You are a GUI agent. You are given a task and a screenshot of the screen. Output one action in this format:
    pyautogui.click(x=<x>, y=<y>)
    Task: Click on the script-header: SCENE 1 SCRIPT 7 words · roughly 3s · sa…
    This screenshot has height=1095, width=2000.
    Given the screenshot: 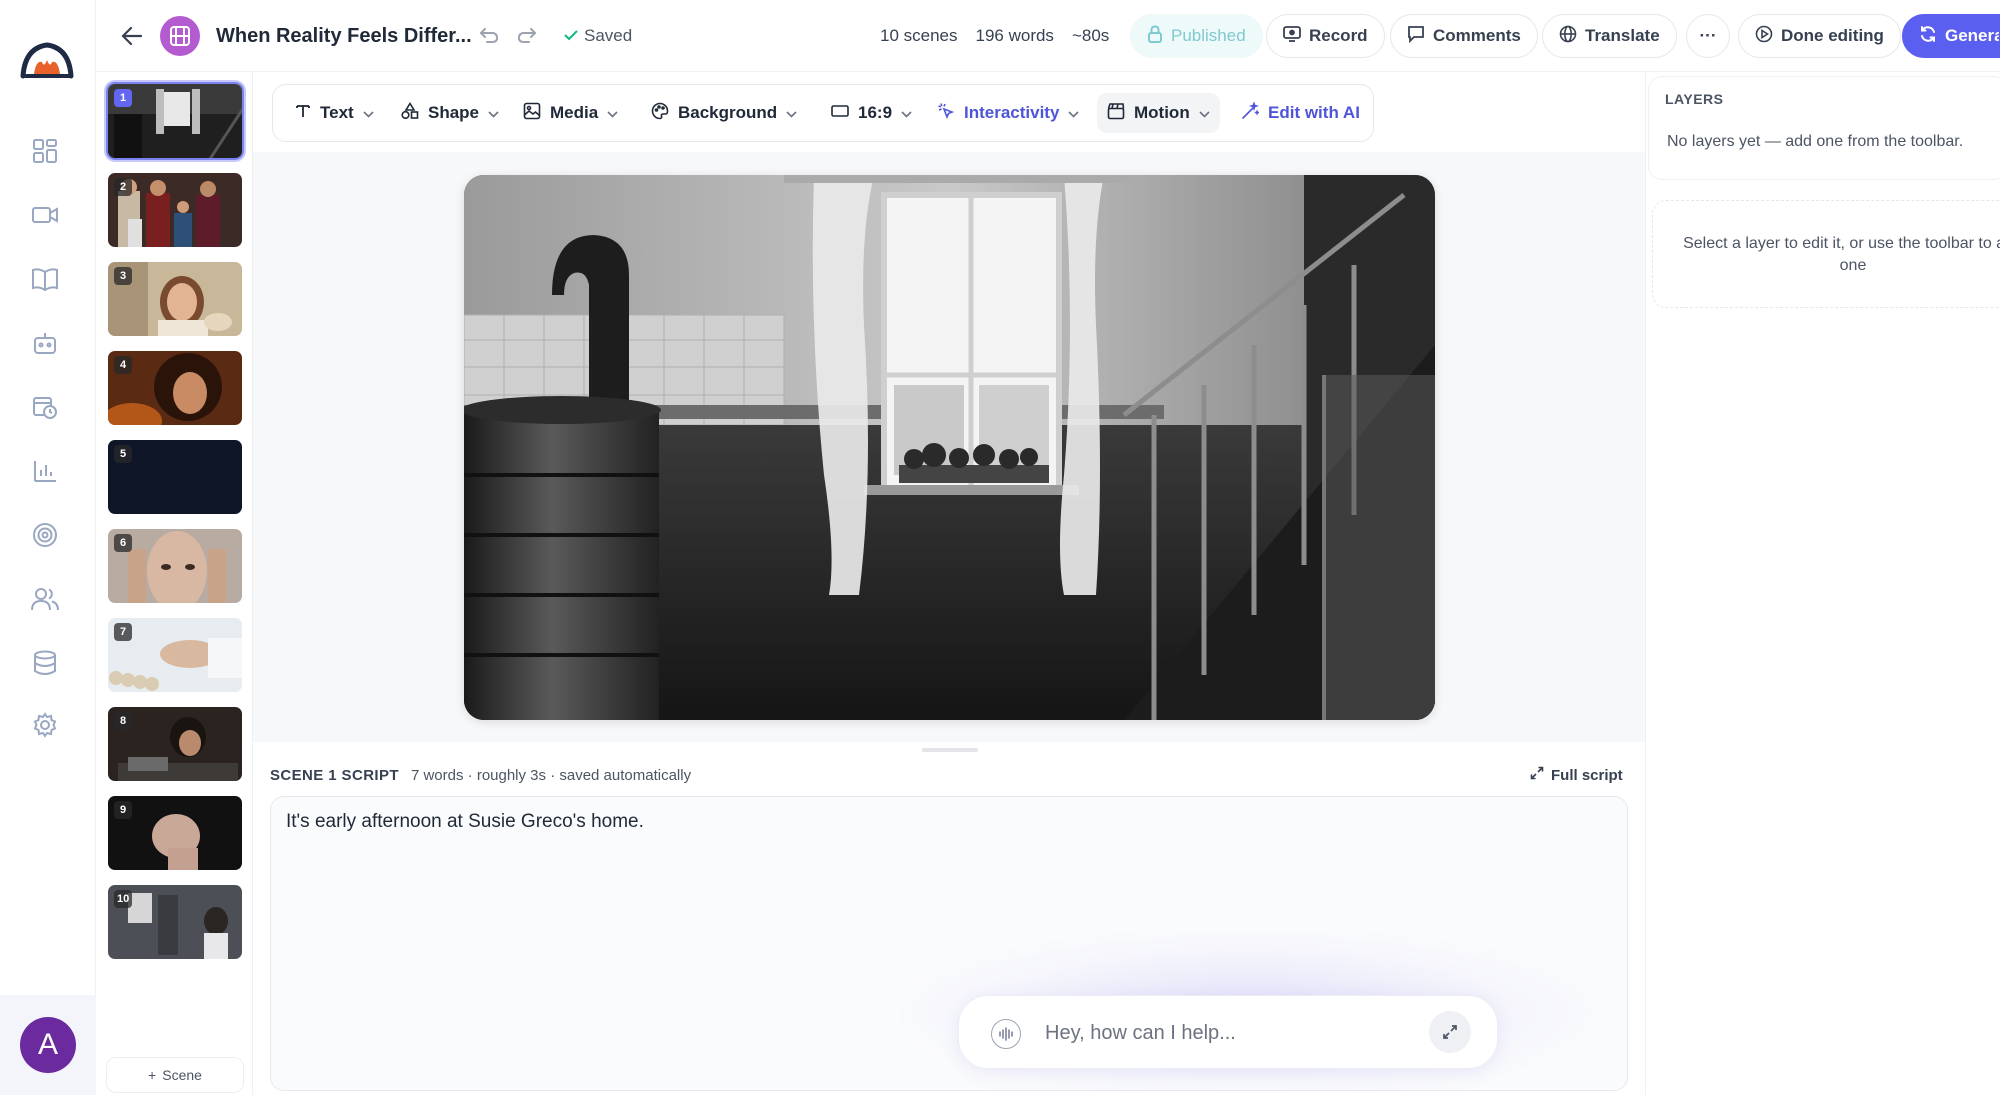 What is the action you would take?
    pyautogui.click(x=945, y=775)
    